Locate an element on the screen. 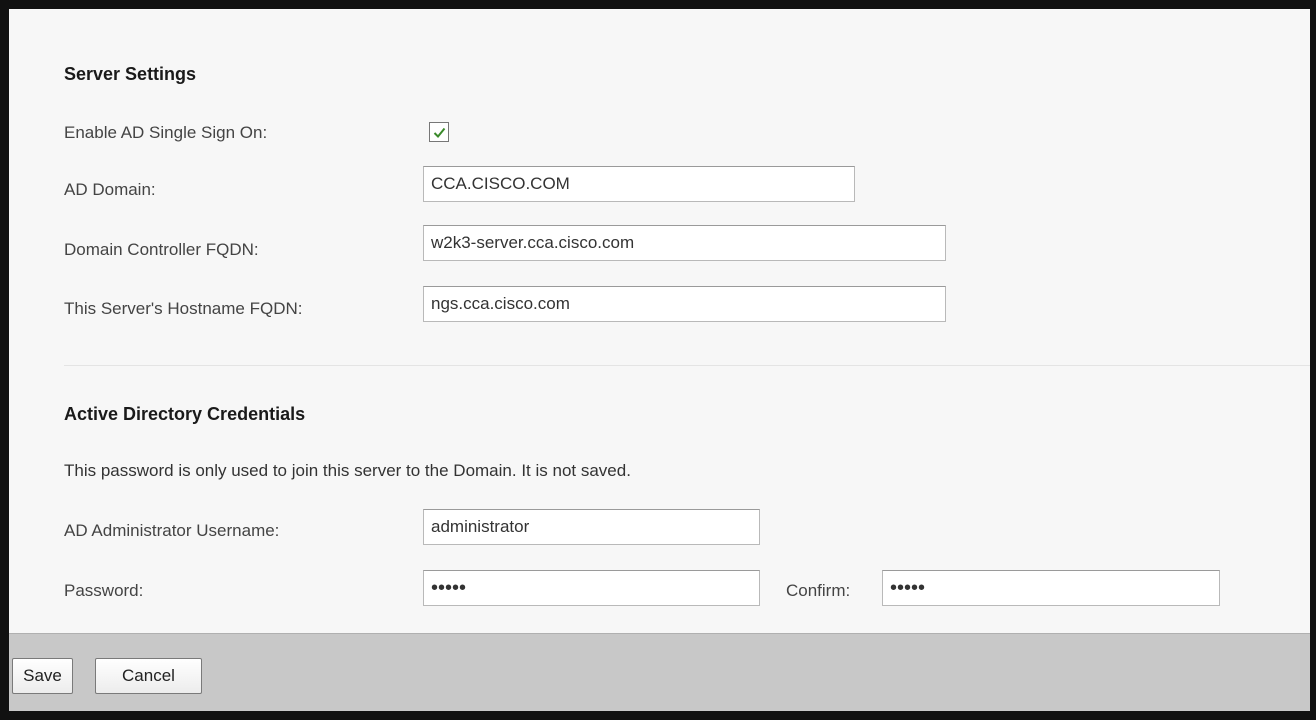 This screenshot has width=1316, height=720. cancel-button: Cancel is located at coordinates (148, 676).